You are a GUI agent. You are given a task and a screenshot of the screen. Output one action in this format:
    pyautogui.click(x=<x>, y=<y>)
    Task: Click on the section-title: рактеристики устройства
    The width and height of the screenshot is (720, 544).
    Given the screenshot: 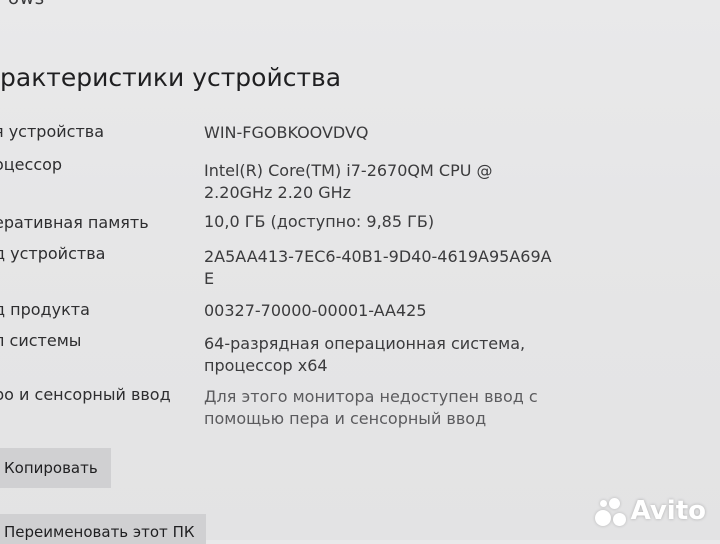 What is the action you would take?
    pyautogui.click(x=171, y=77)
    